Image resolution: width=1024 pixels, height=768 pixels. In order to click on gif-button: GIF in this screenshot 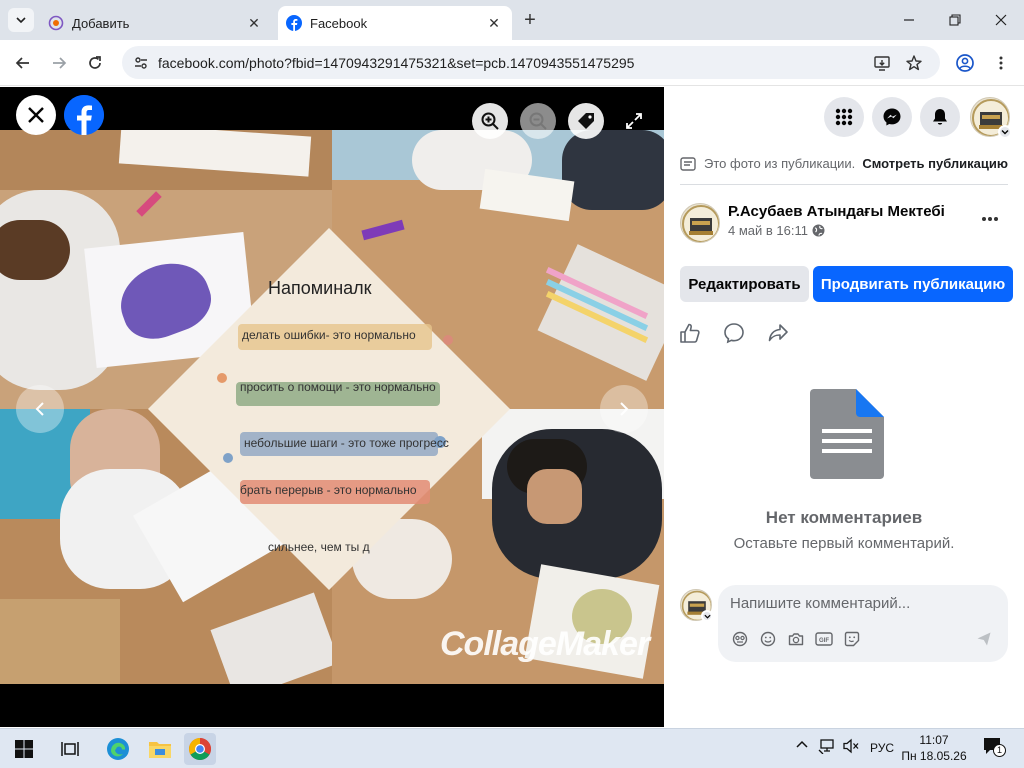, I will do `click(824, 639)`.